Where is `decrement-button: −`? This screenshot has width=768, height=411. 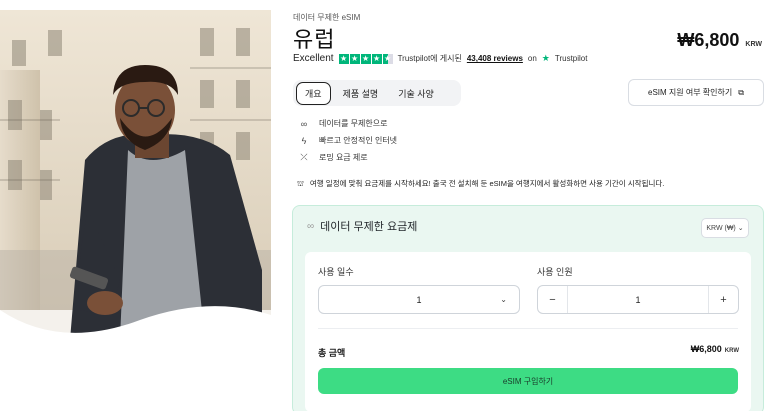 decrement-button: − is located at coordinates (553, 299).